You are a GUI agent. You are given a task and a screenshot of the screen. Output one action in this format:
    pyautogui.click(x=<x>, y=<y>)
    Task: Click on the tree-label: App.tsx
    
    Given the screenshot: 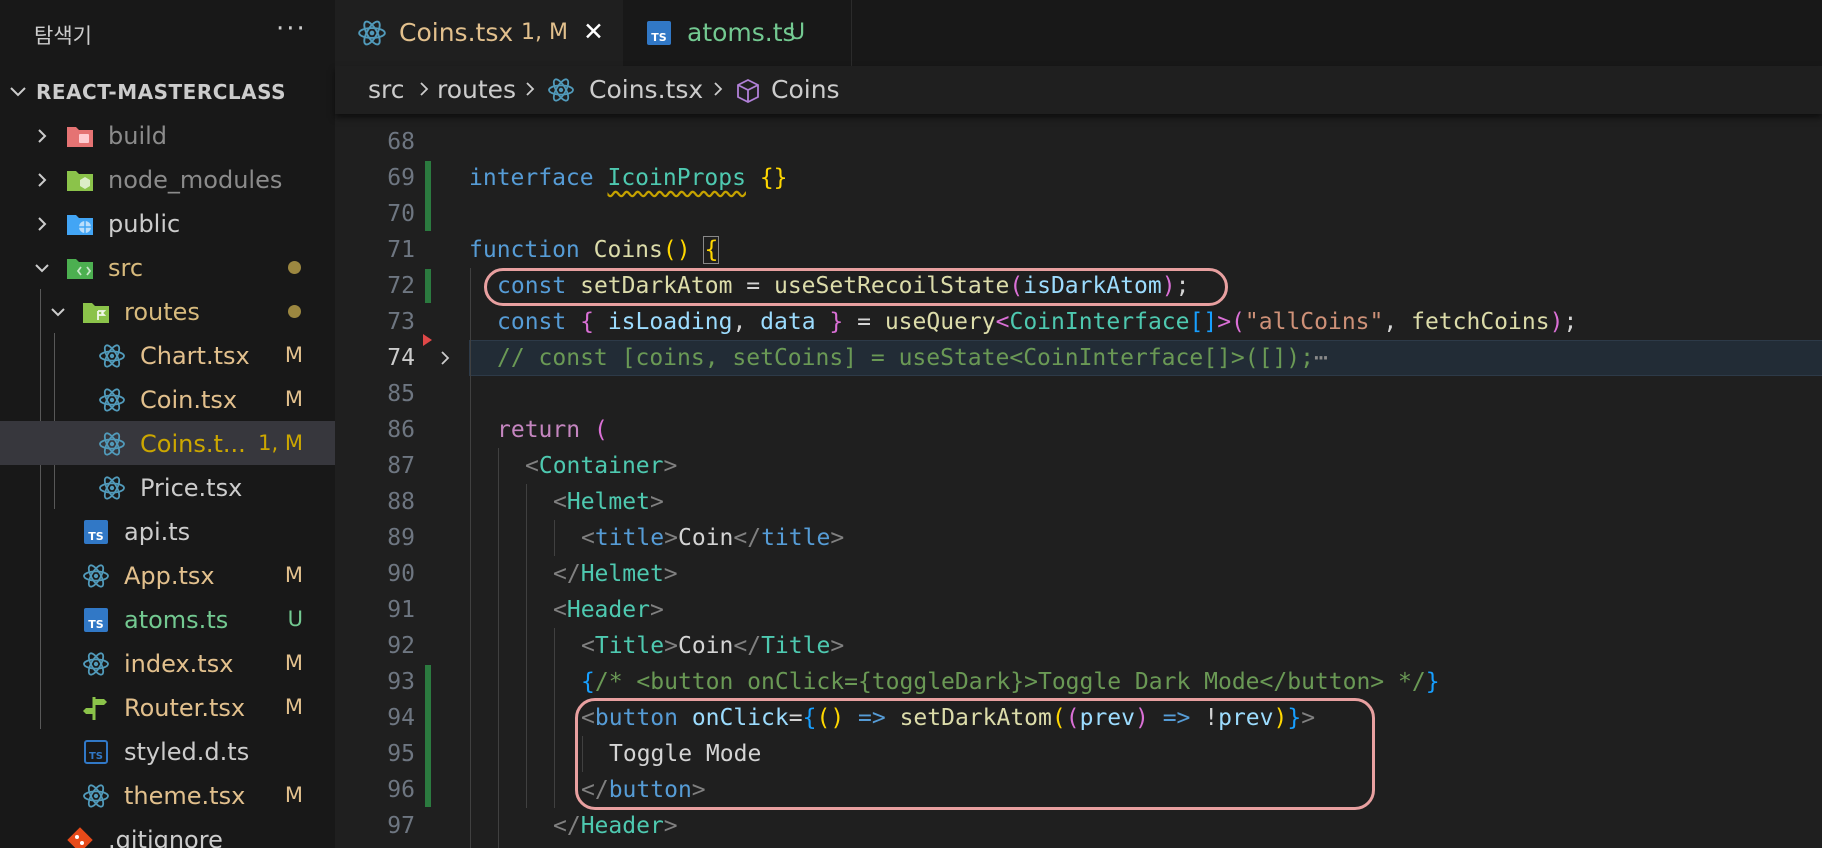 What is the action you would take?
    pyautogui.click(x=169, y=576)
    